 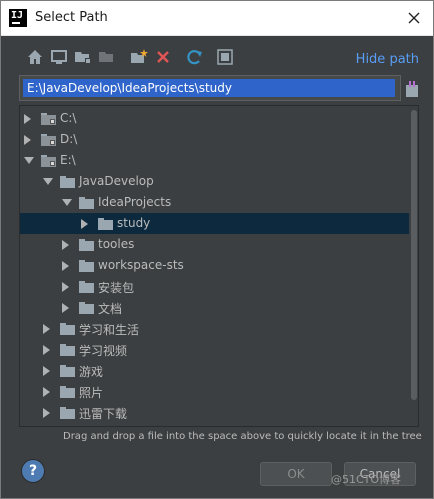 I want to click on path-field-container, so click(x=210, y=88).